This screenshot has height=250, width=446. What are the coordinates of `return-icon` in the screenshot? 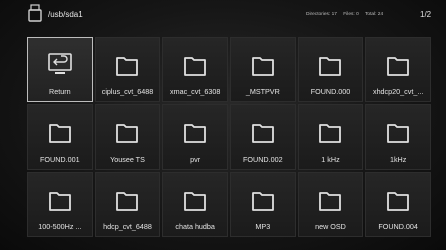 It's located at (60, 63).